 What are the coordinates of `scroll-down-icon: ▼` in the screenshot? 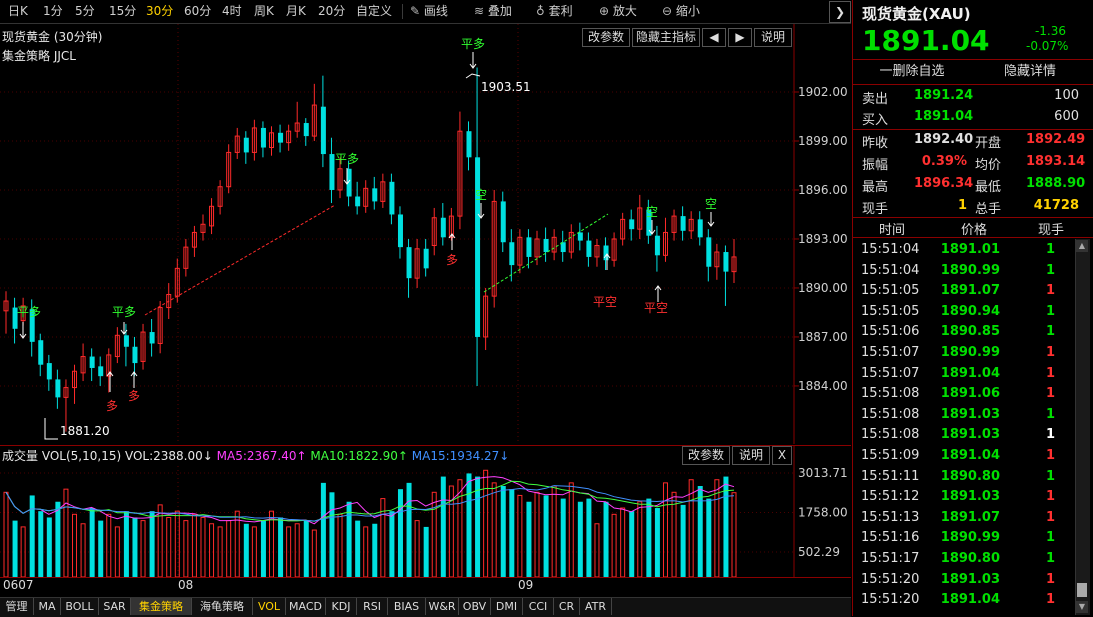 It's located at (1082, 607).